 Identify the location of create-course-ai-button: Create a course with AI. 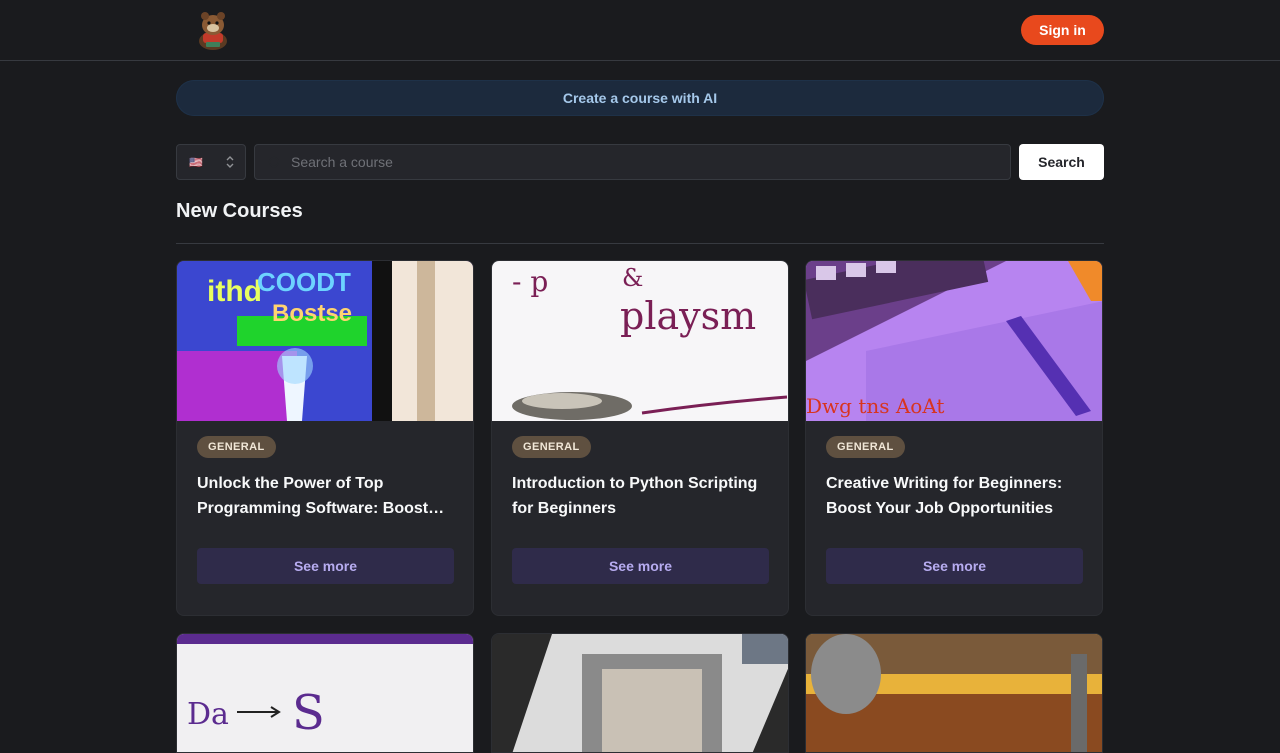
(640, 98).